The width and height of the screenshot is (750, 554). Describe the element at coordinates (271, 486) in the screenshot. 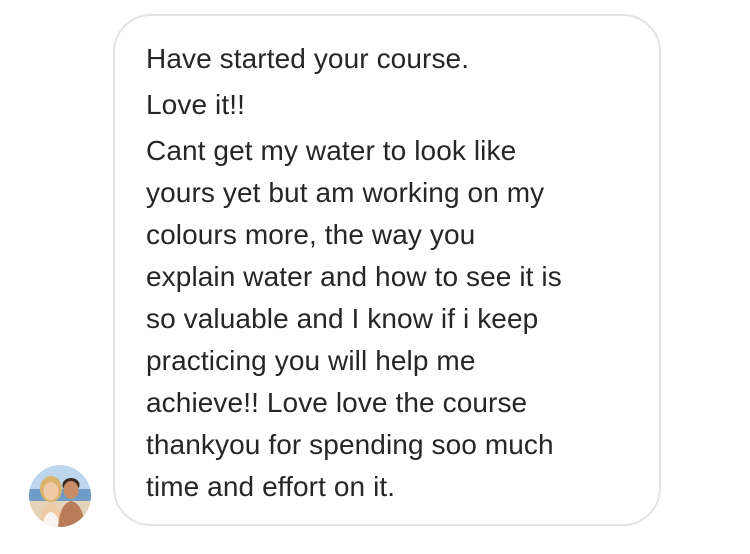

I see `message-line: time and effort on it.` at that location.